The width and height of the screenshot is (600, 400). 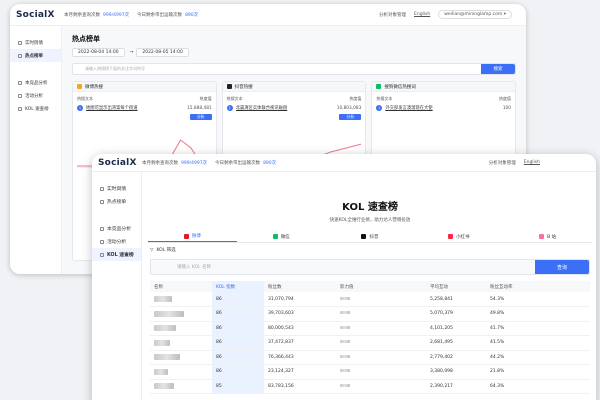 I want to click on table-row: 86 23,124,327 3,380,098 21.8%, so click(x=370, y=372).